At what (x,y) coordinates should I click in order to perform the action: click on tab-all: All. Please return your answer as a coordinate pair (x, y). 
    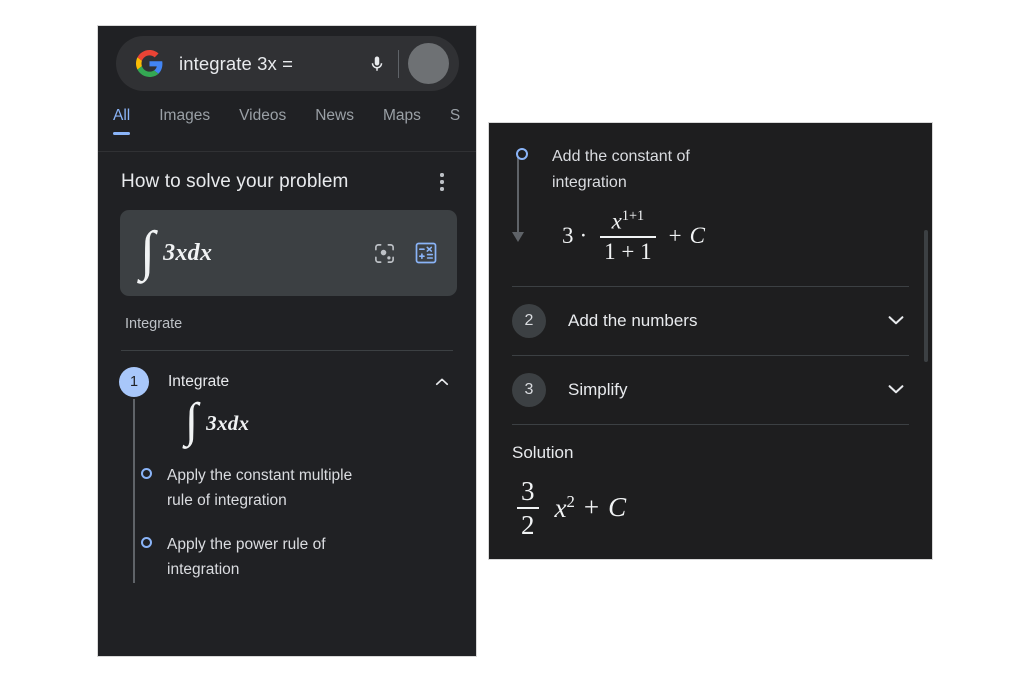
    Looking at the image, I should click on (122, 121).